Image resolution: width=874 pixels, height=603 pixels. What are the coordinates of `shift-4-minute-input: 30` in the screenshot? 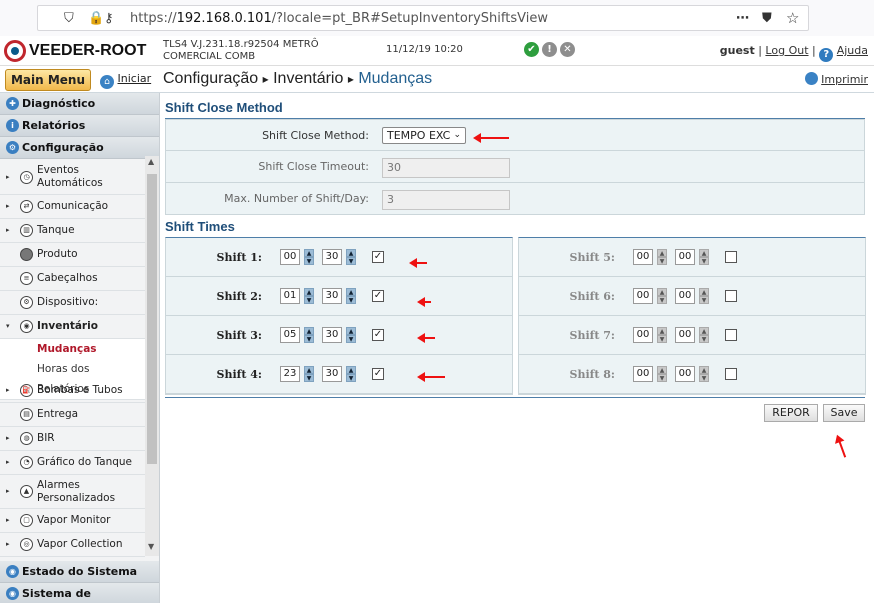 It's located at (332, 374).